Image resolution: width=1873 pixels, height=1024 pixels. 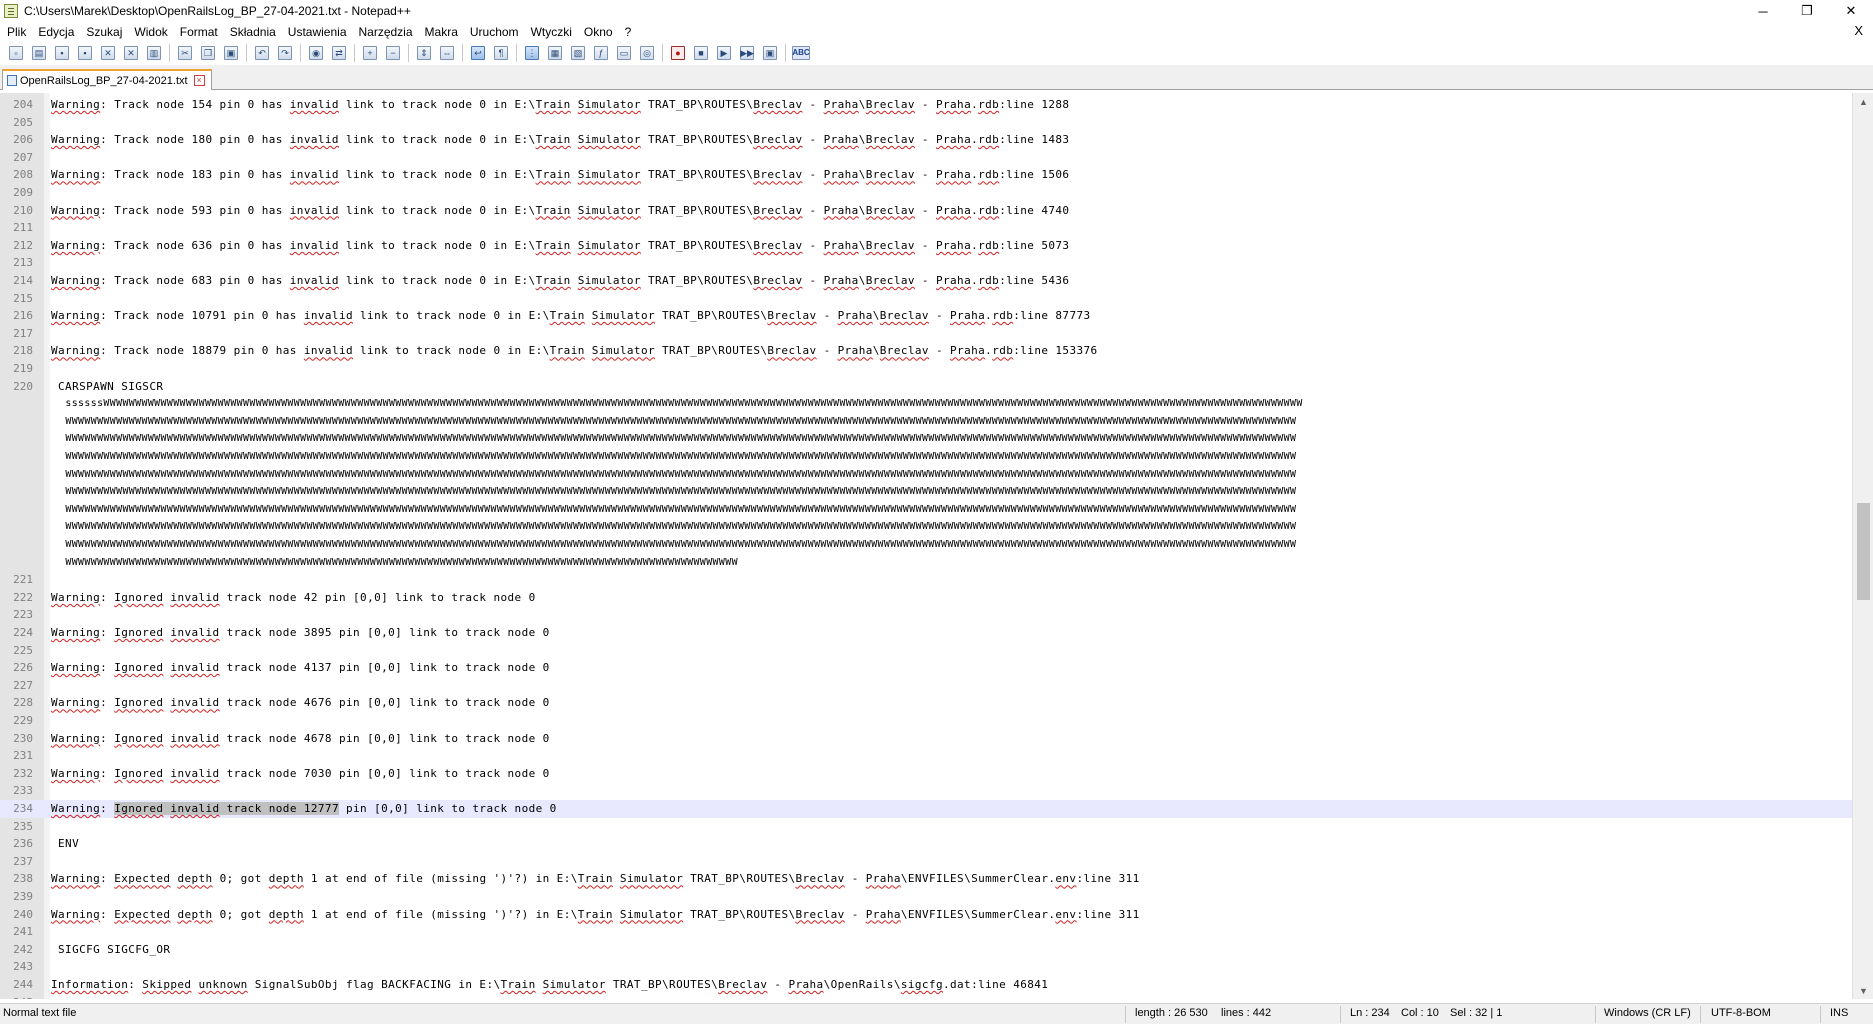 I want to click on scrollbar-thumb, so click(x=1863, y=551).